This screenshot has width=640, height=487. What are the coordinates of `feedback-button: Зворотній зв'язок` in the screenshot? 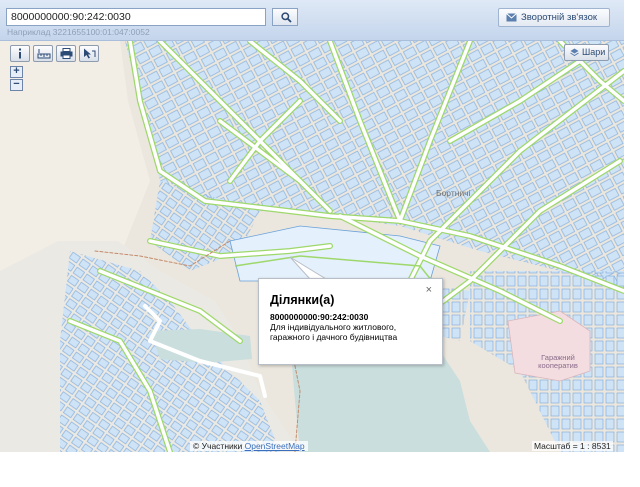 It's located at (554, 17).